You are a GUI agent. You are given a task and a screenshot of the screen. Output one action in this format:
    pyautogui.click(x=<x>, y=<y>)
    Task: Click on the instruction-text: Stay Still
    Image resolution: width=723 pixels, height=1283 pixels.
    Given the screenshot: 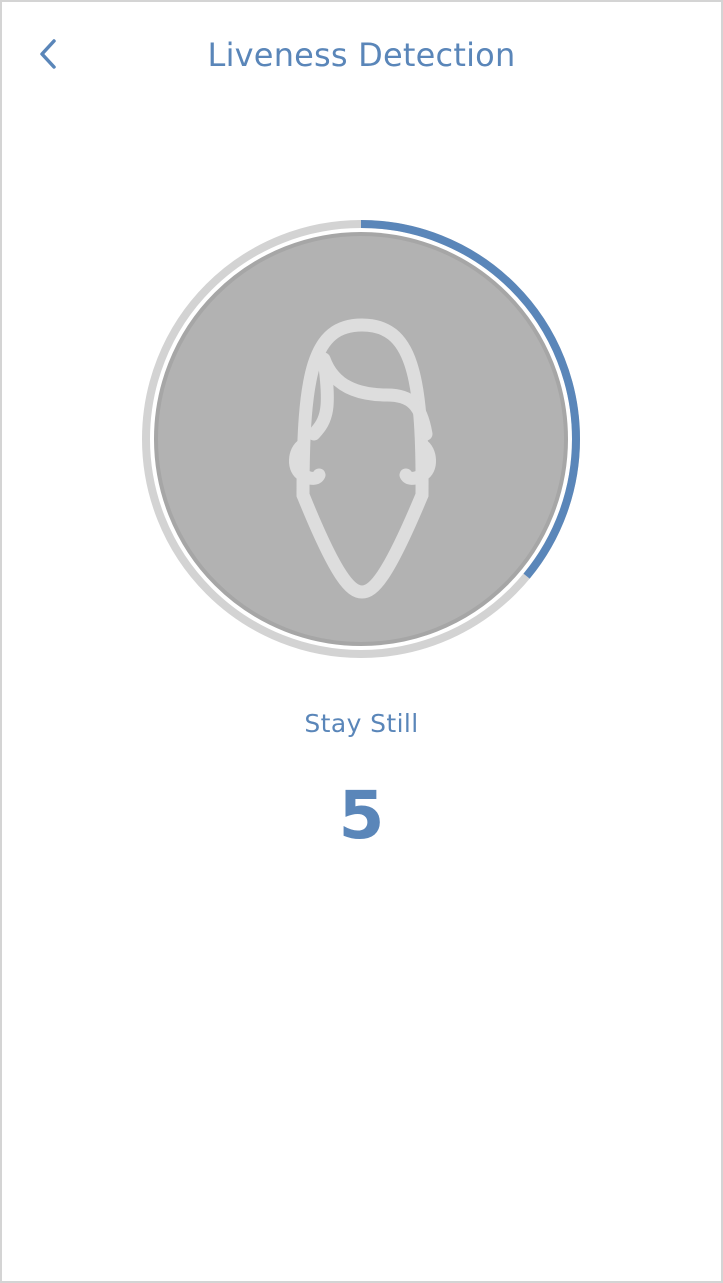 What is the action you would take?
    pyautogui.click(x=361, y=723)
    